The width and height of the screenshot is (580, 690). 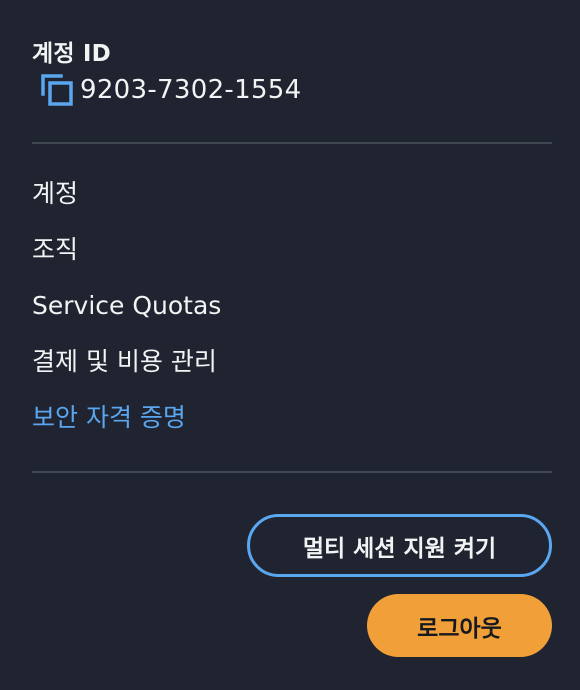 What do you see at coordinates (292, 143) in the screenshot?
I see `divider-top` at bounding box center [292, 143].